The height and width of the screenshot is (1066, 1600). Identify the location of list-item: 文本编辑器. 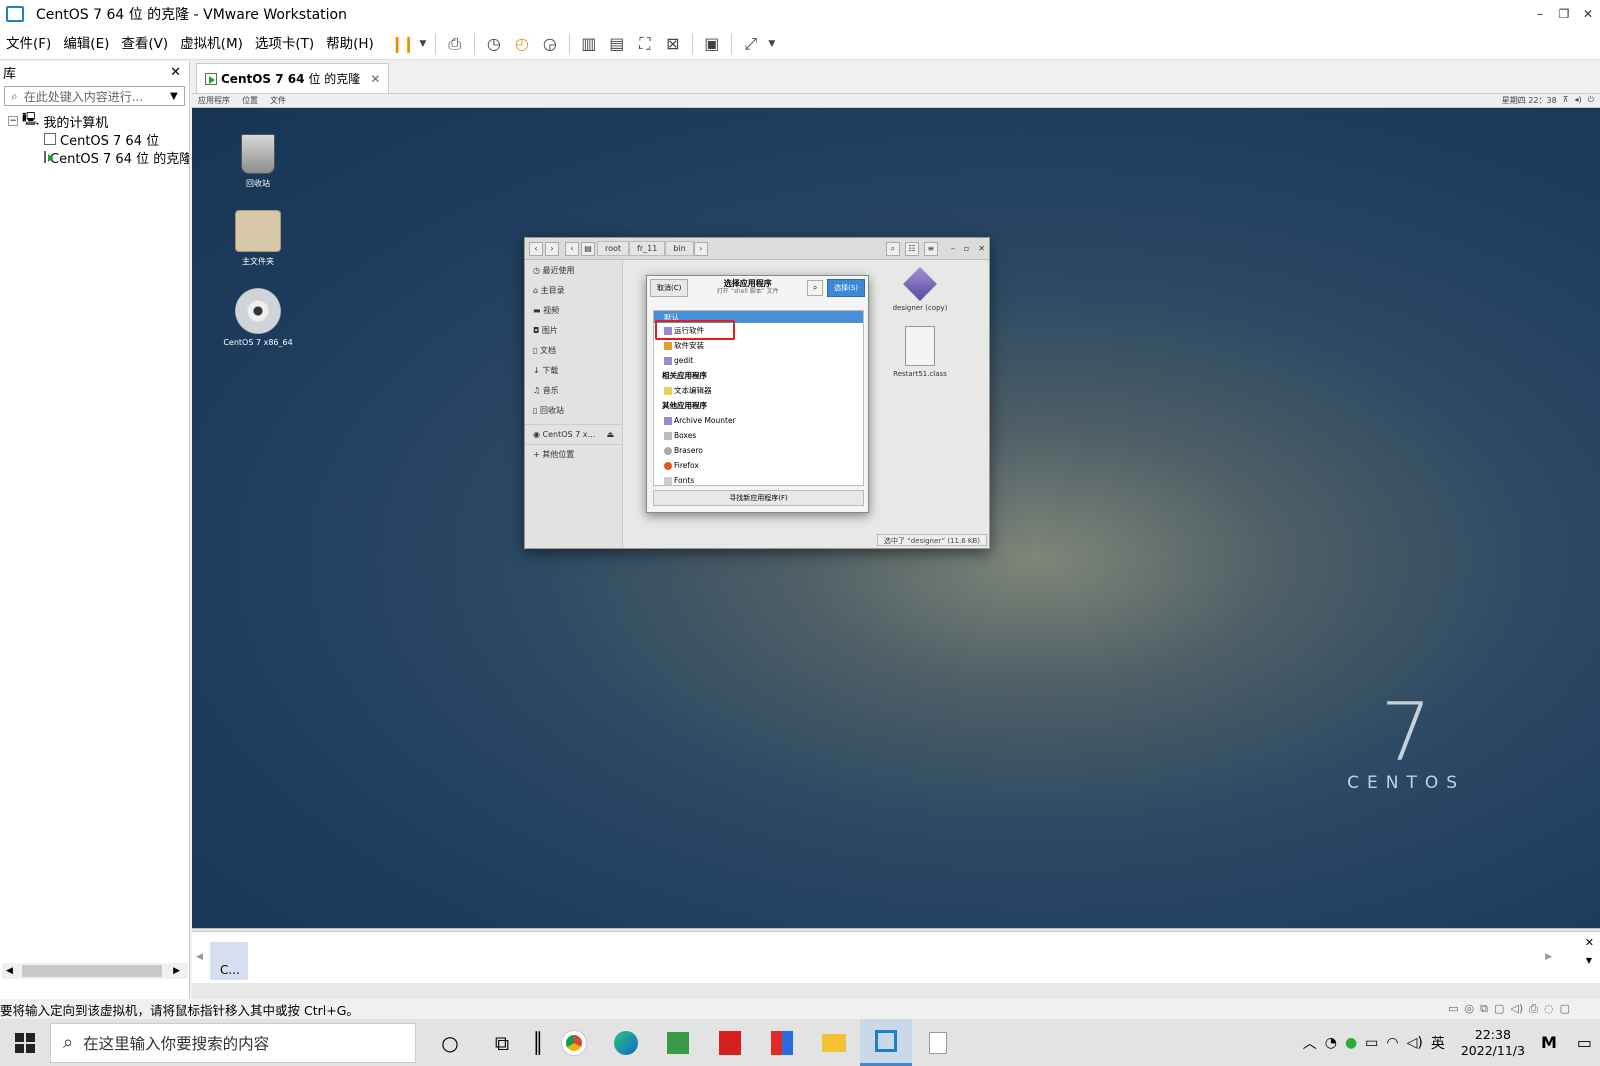
(758, 390).